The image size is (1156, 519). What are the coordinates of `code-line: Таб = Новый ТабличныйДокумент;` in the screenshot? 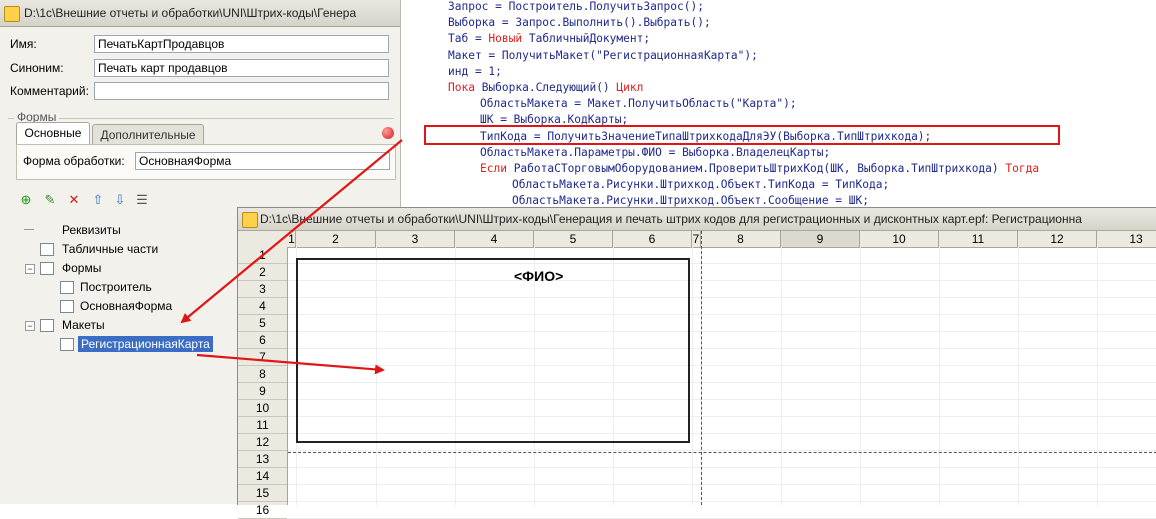 It's located at (549, 38).